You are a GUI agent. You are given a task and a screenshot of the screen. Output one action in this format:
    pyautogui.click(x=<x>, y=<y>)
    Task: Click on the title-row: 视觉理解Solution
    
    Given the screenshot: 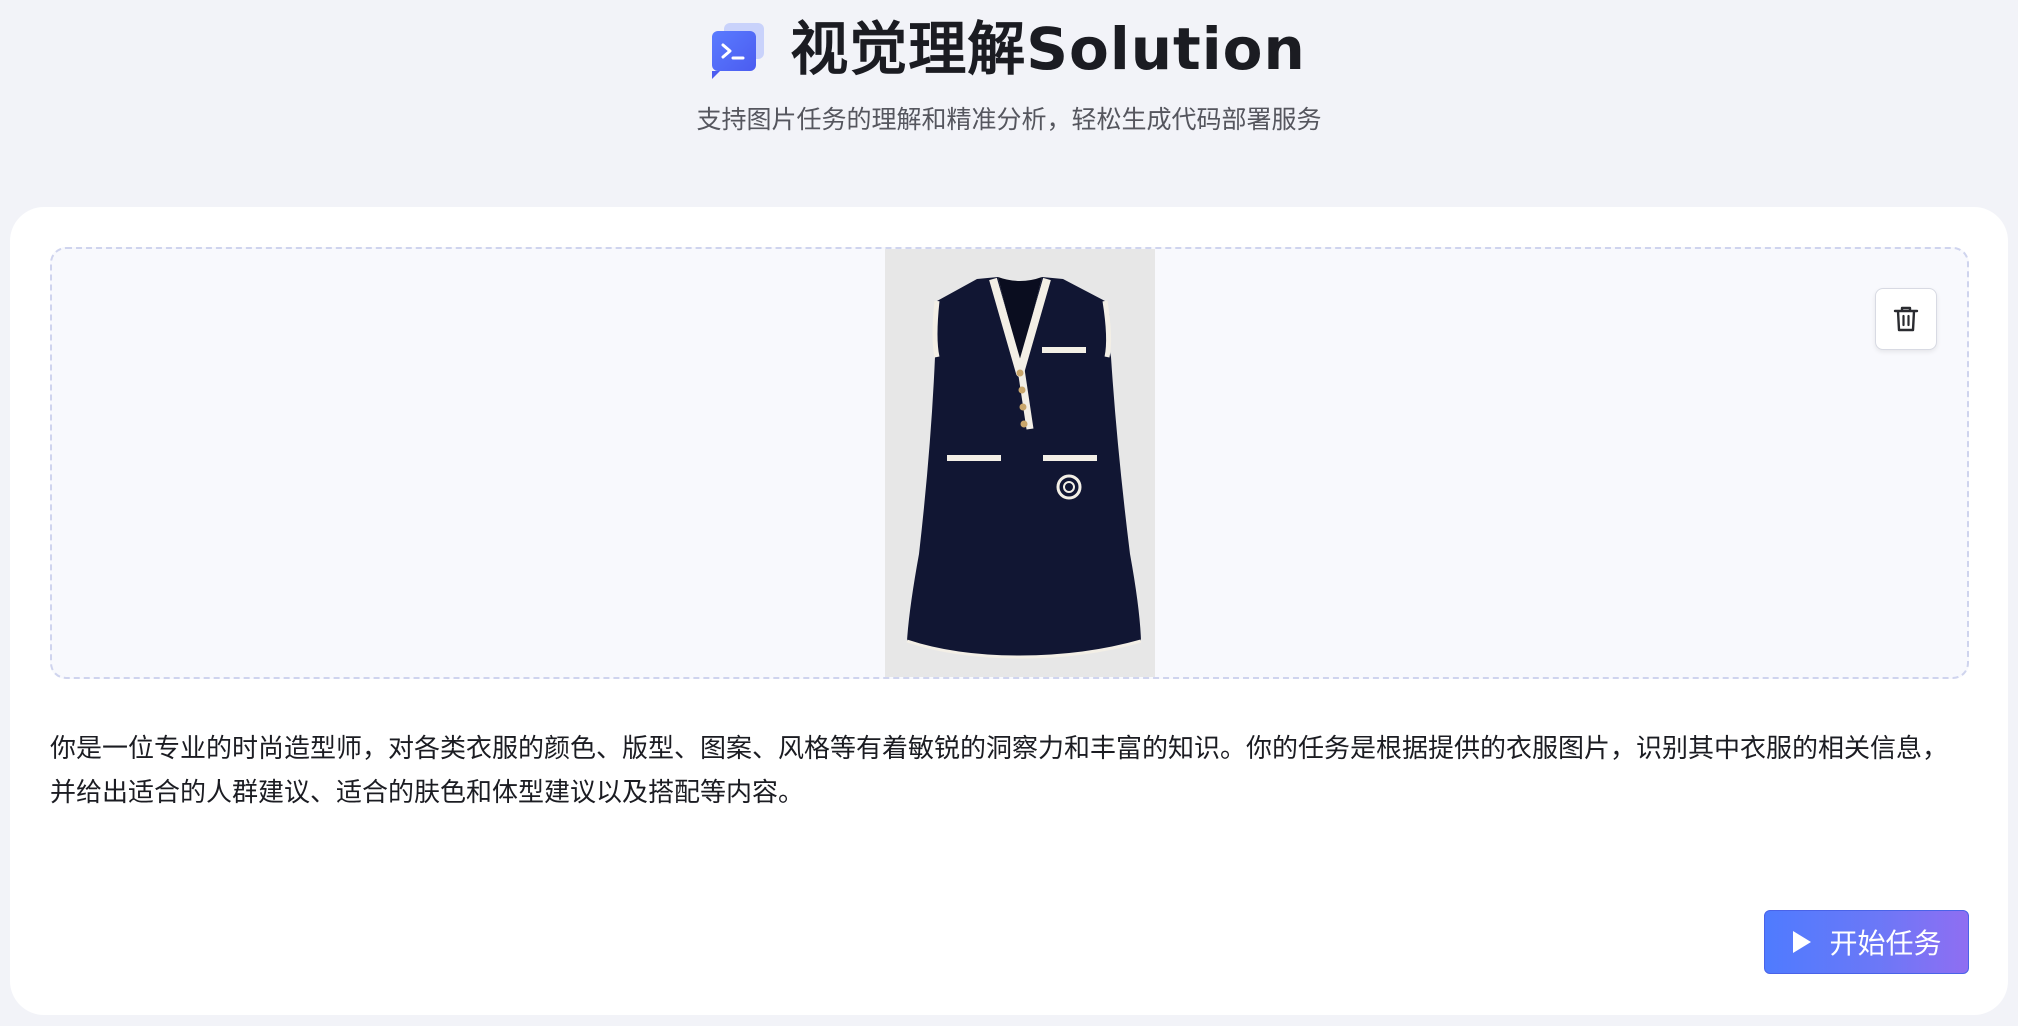 What is the action you would take?
    pyautogui.click(x=1009, y=45)
    